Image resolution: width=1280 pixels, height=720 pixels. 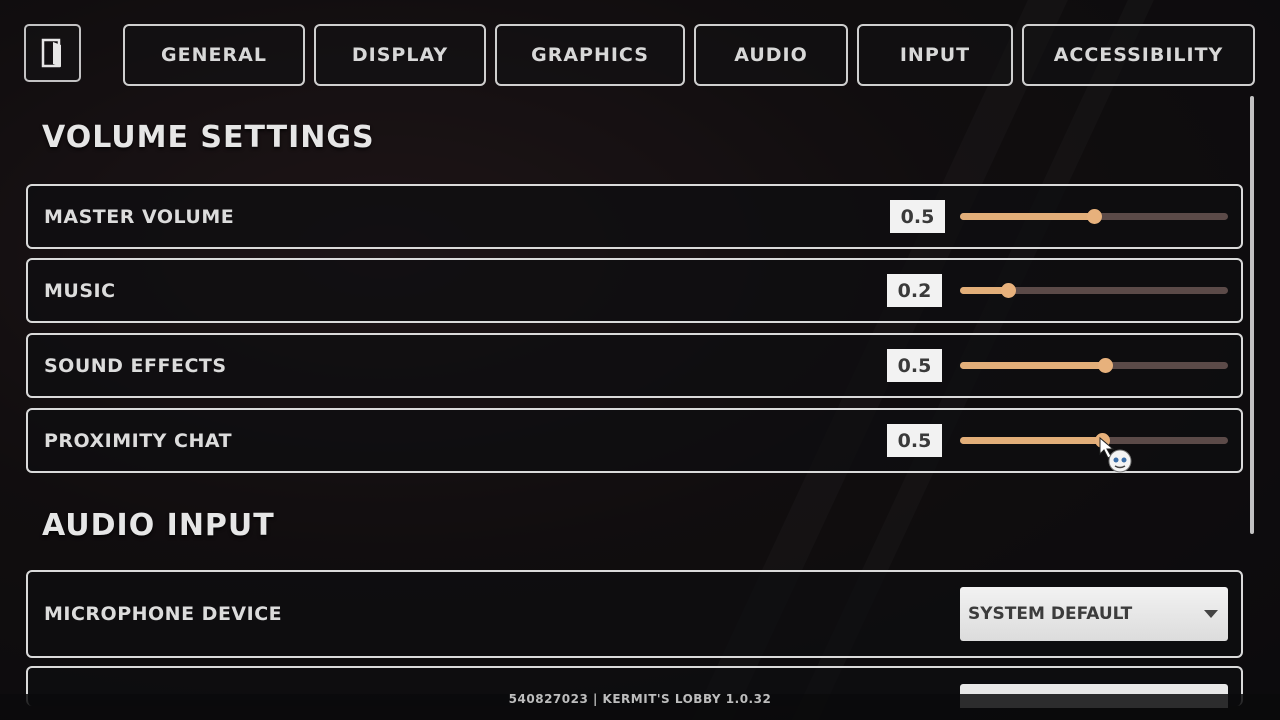 I want to click on tab-general: GENERAL, so click(x=214, y=55).